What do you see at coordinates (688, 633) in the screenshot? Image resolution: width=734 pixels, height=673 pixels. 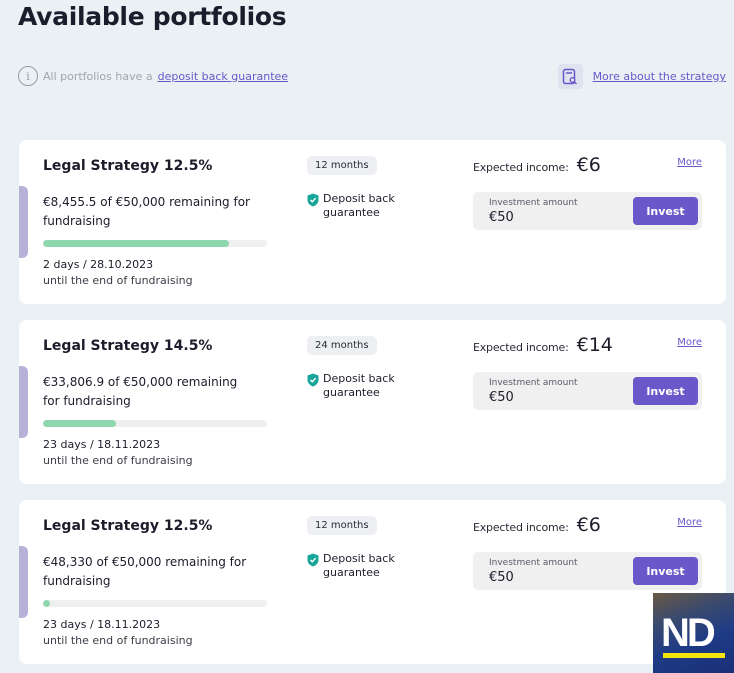 I see `watermark-text: ND` at bounding box center [688, 633].